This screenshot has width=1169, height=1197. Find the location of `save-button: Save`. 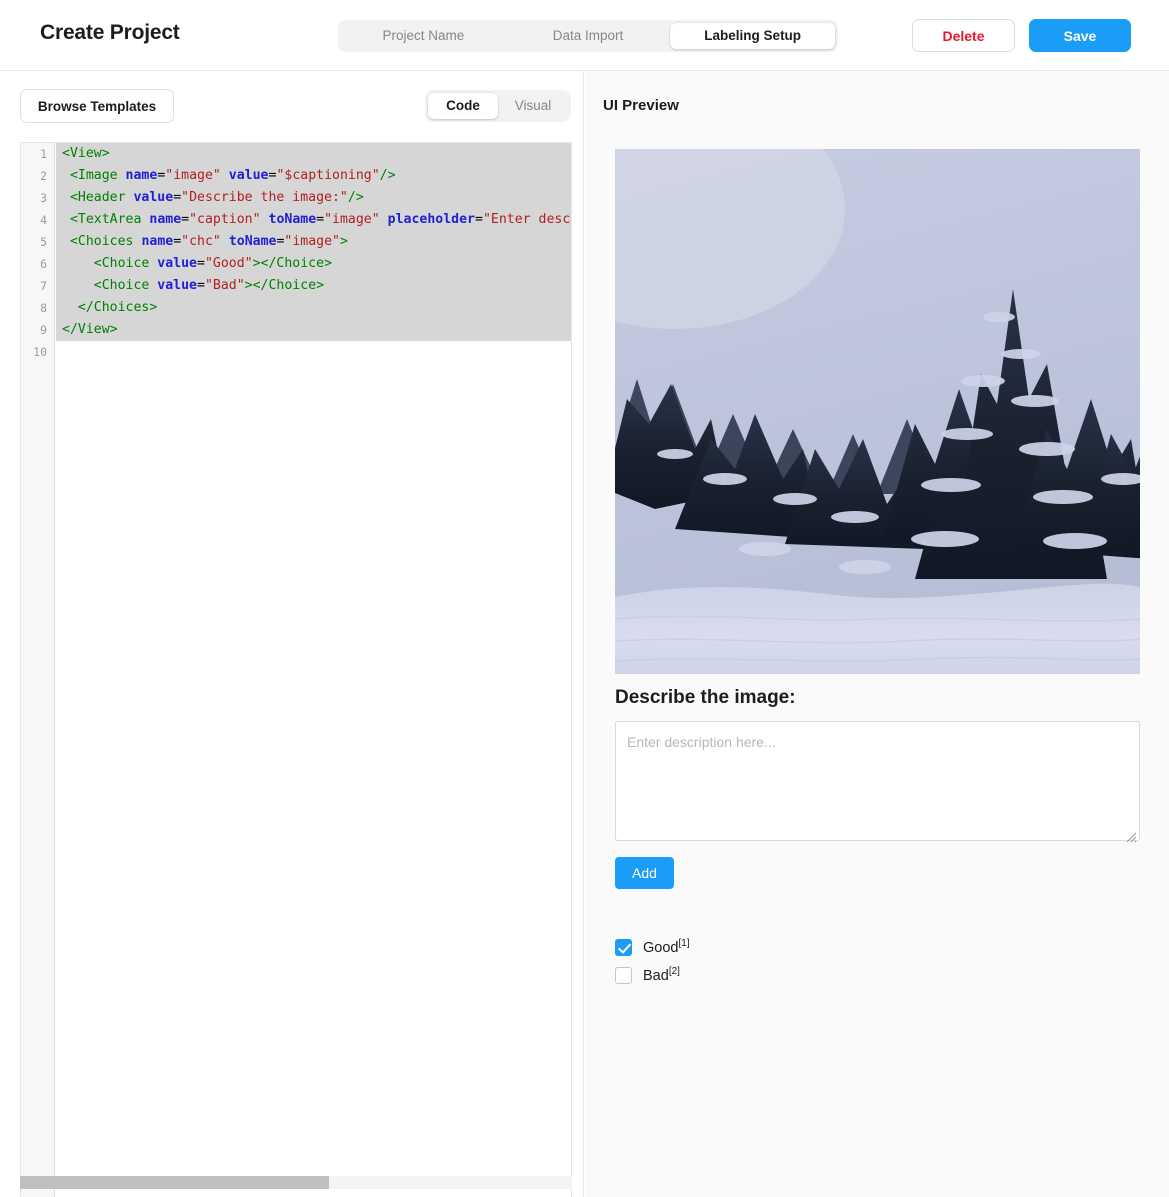

save-button: Save is located at coordinates (1080, 35).